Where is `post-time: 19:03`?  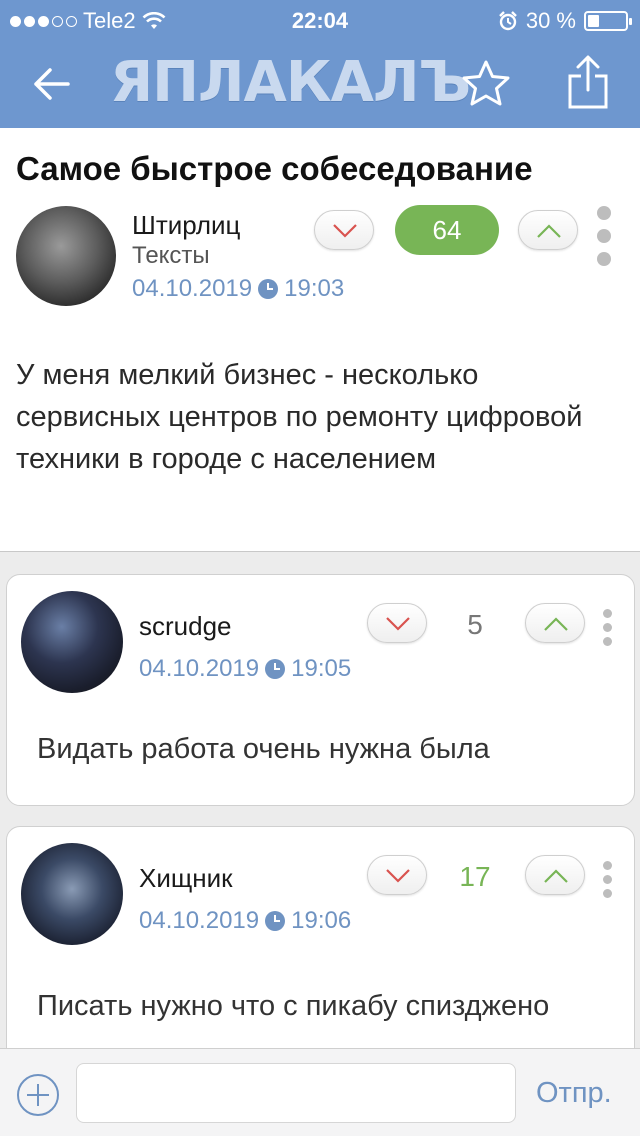 post-time: 19:03 is located at coordinates (314, 288).